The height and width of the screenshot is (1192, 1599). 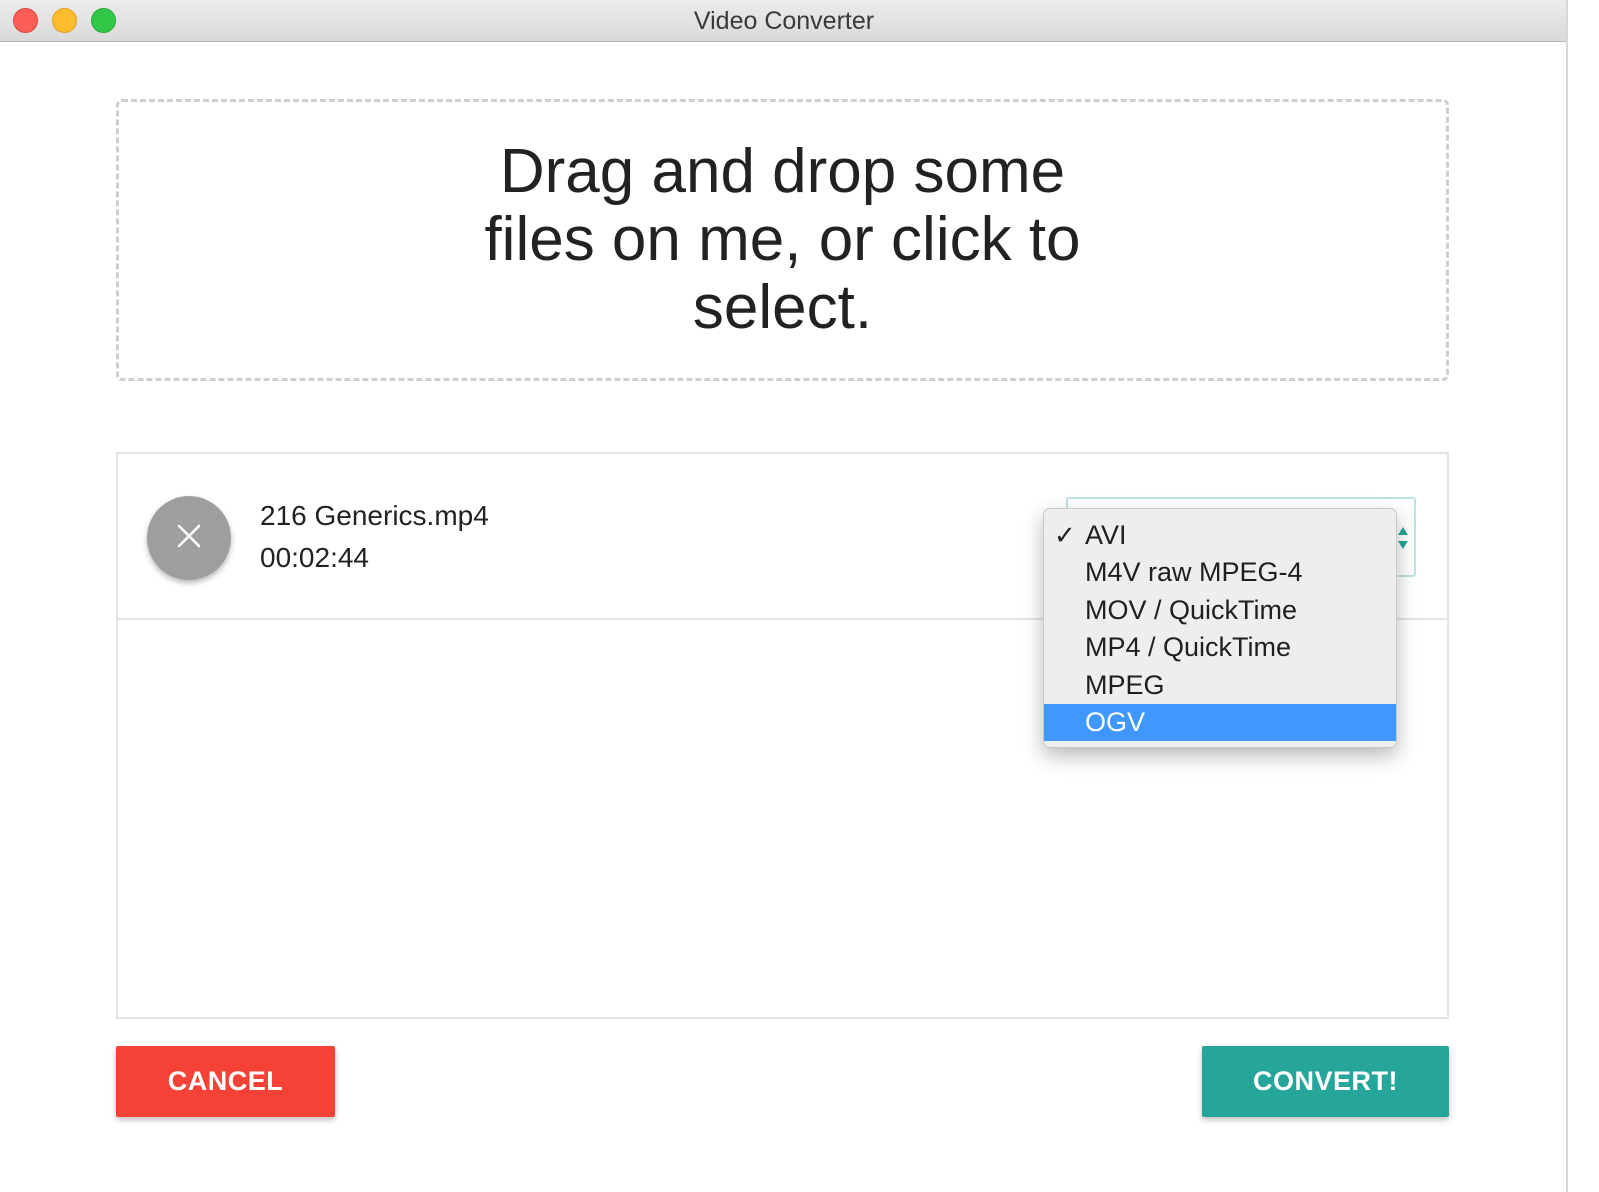 I want to click on convert-button: CONVERT!, so click(x=1325, y=1081).